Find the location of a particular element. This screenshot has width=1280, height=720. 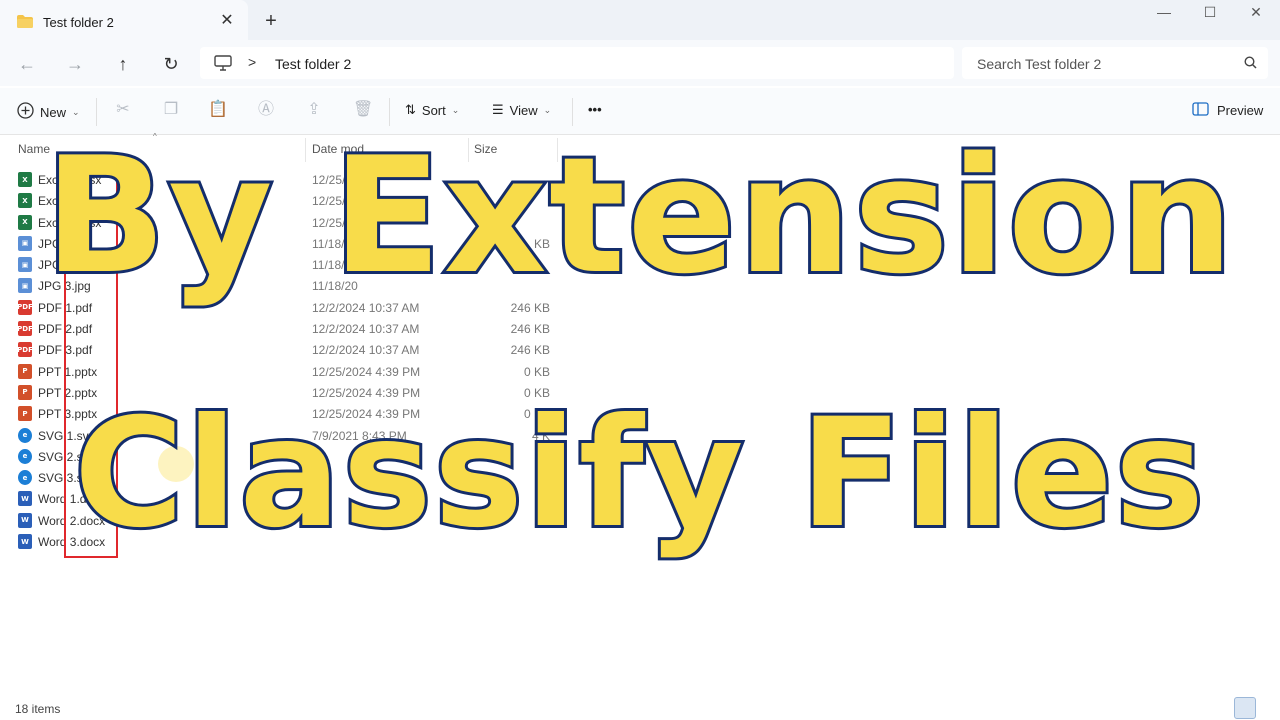

copy-icon: ❐ is located at coordinates (171, 110).